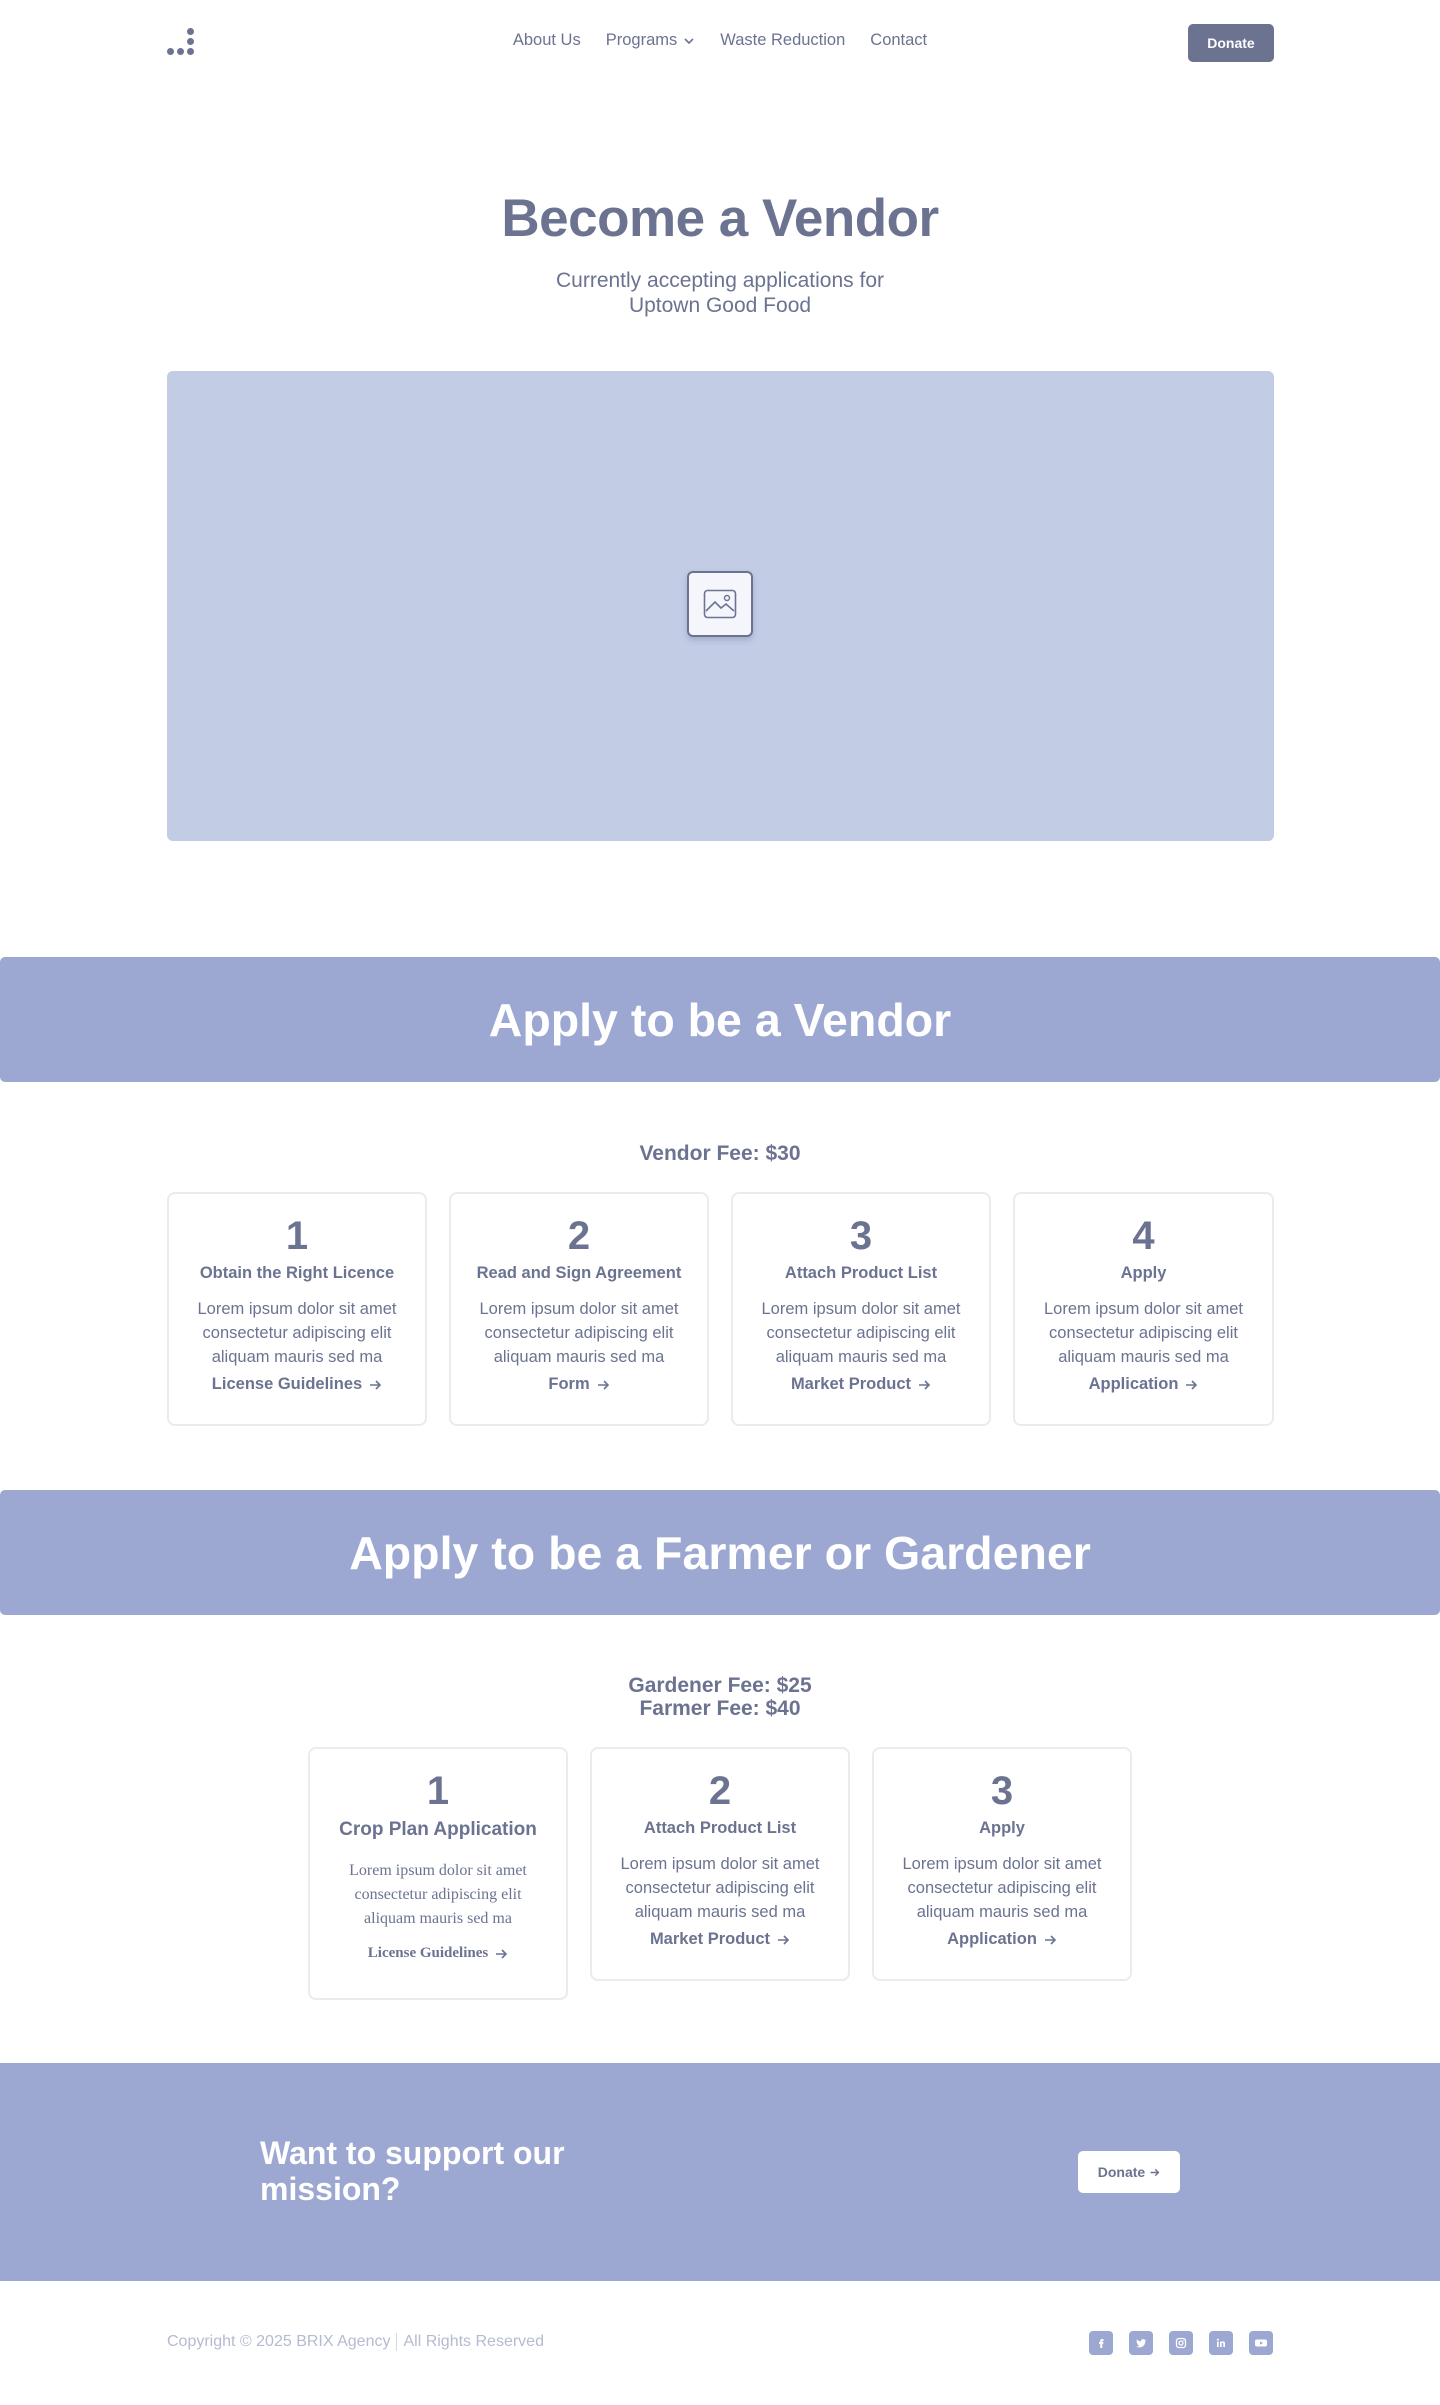 This screenshot has width=1440, height=2405. Describe the element at coordinates (1101, 2343) in the screenshot. I see `facebook-icon` at that location.